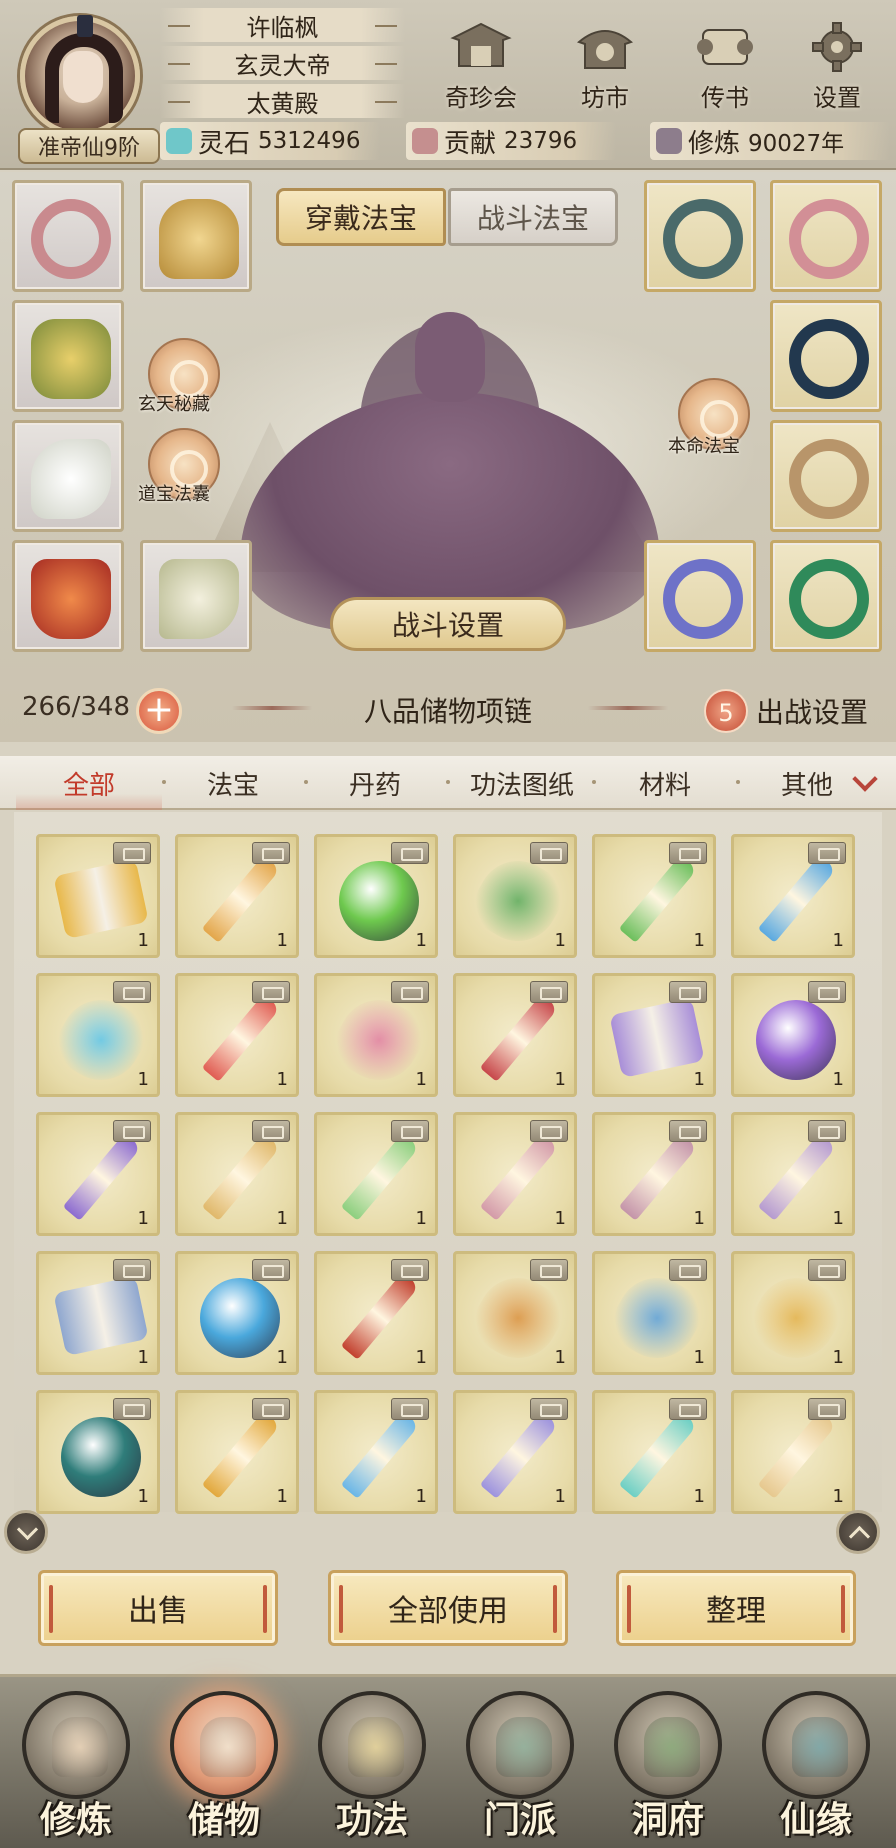 The image size is (896, 1848). What do you see at coordinates (68, 476) in the screenshot?
I see `equip-slot-gloves` at bounding box center [68, 476].